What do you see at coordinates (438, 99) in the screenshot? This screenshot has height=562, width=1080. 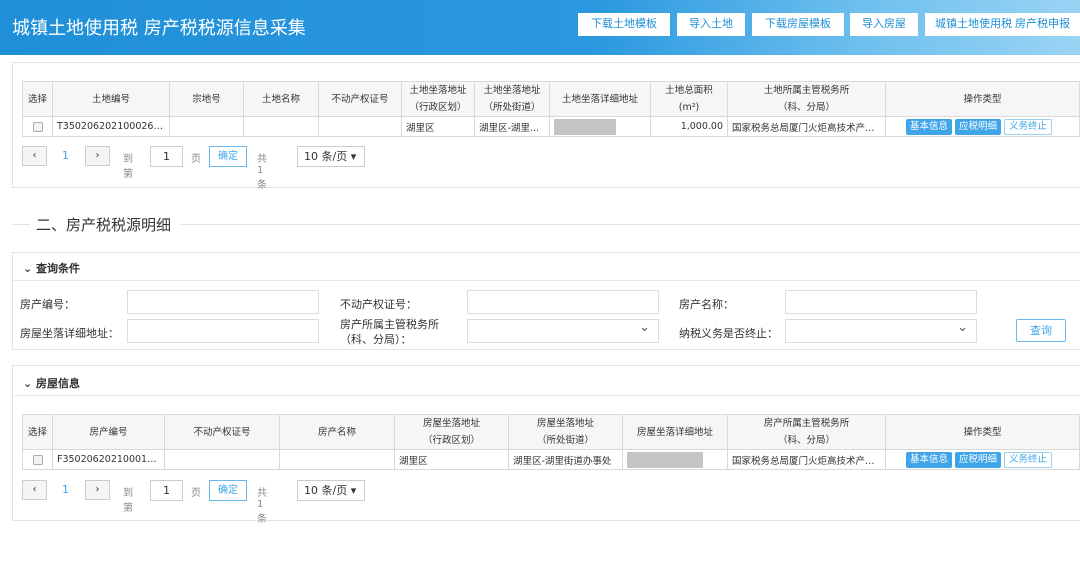 I see `col-district: 土地坐落地址 （行政区划）` at bounding box center [438, 99].